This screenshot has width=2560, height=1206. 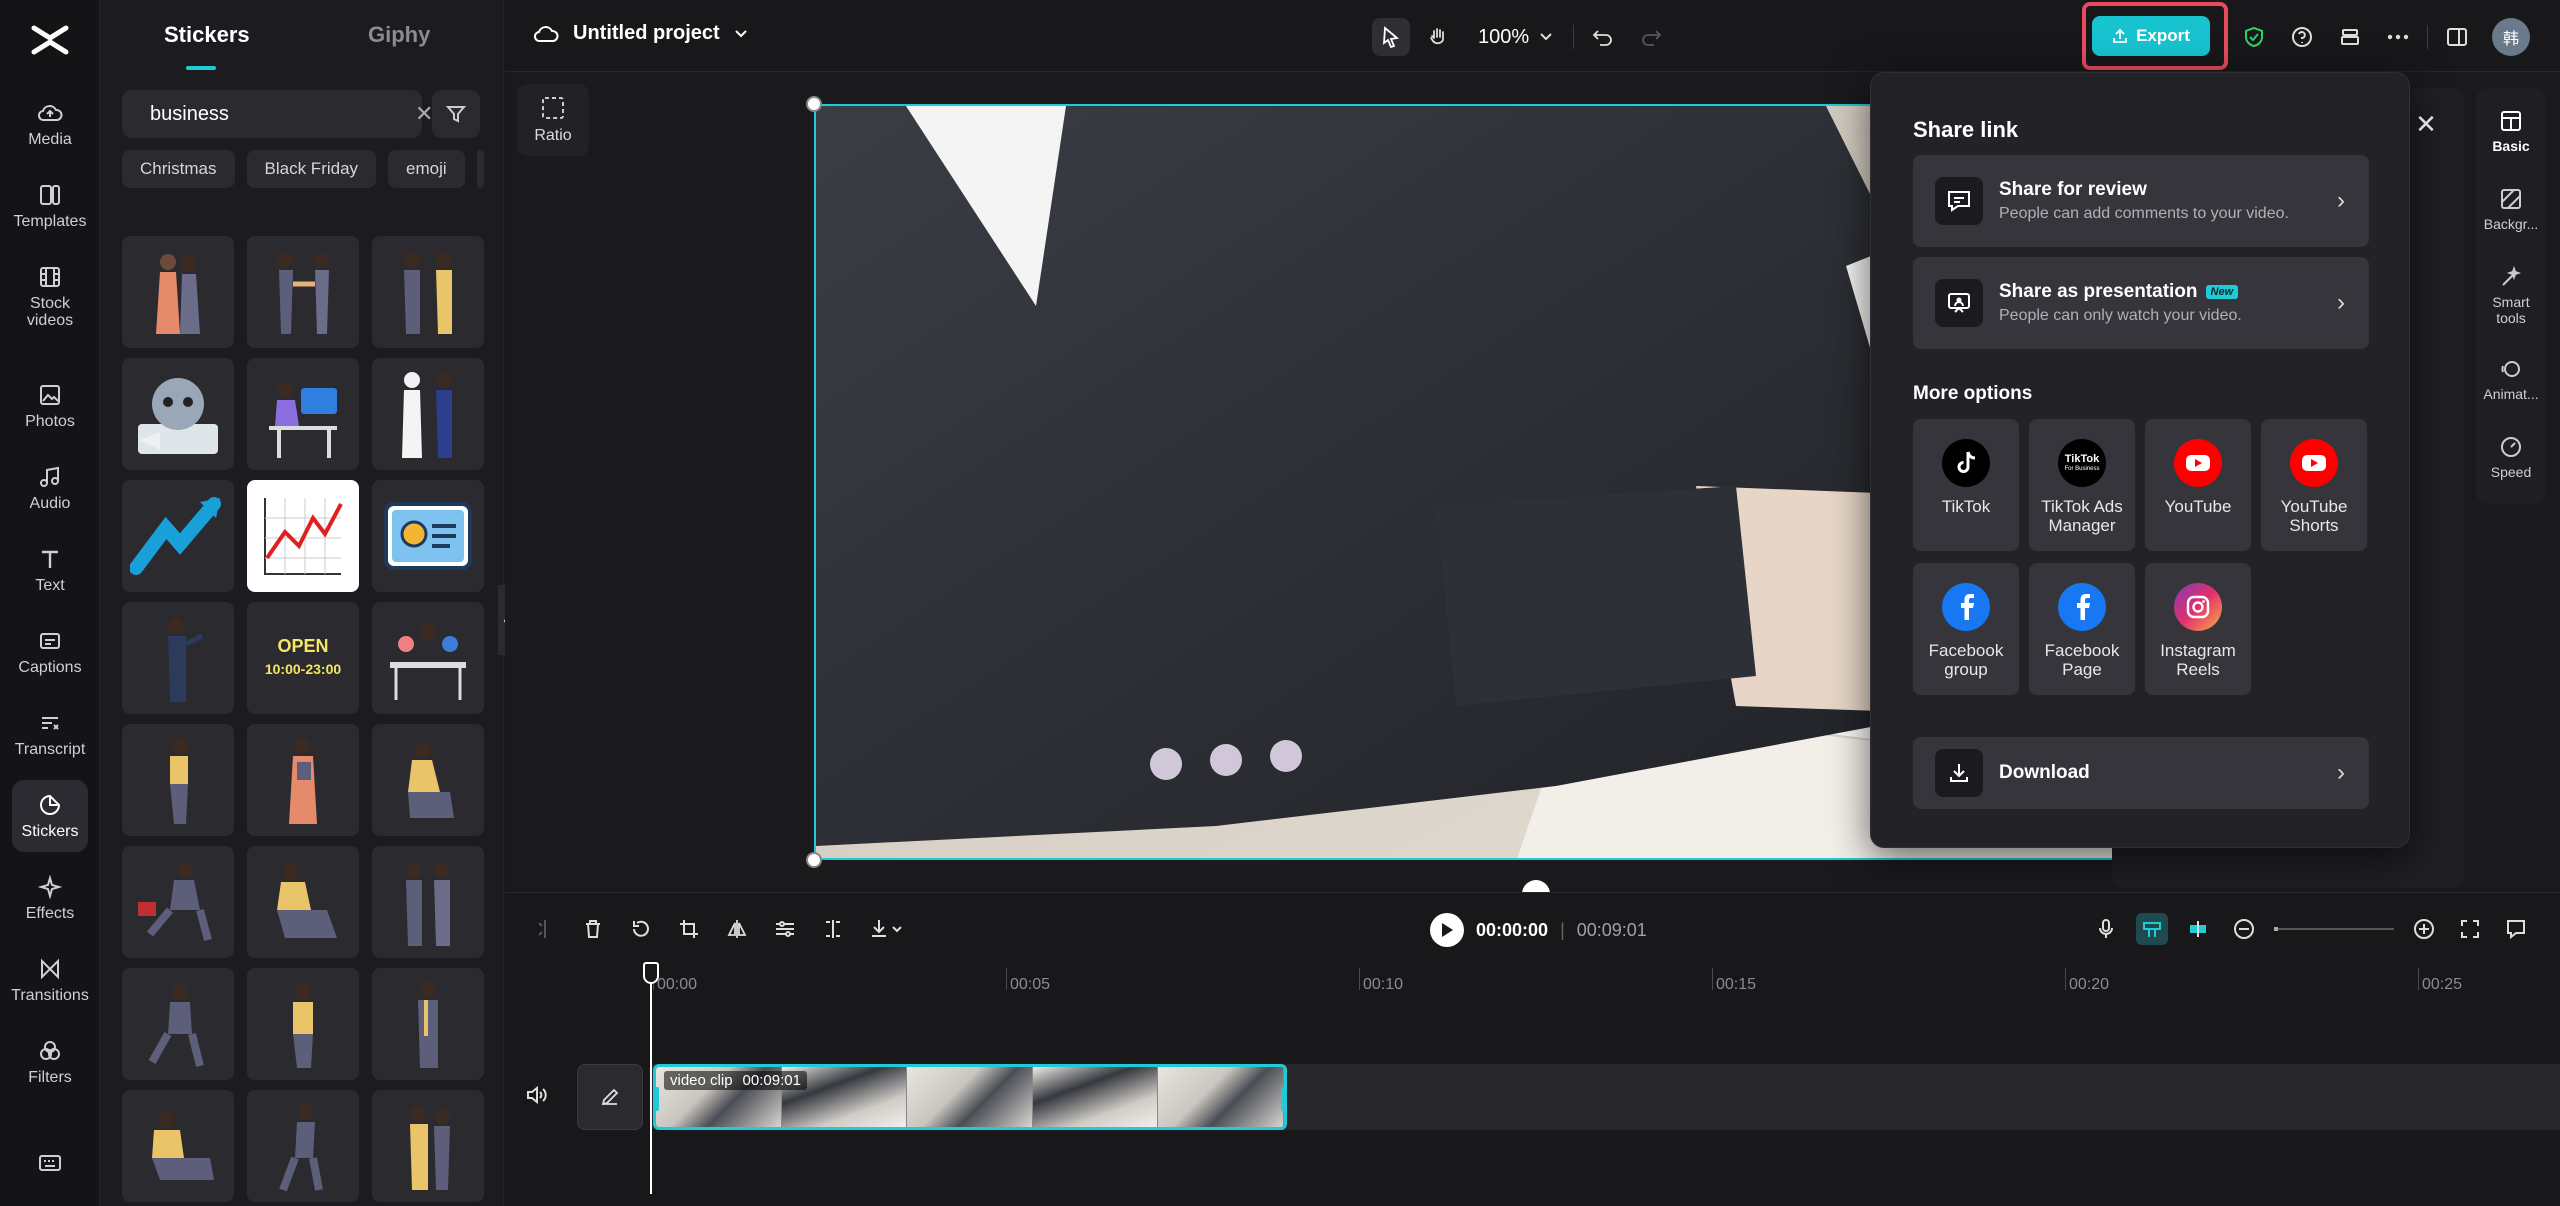 I want to click on magnet-toggle-button, so click(x=2152, y=929).